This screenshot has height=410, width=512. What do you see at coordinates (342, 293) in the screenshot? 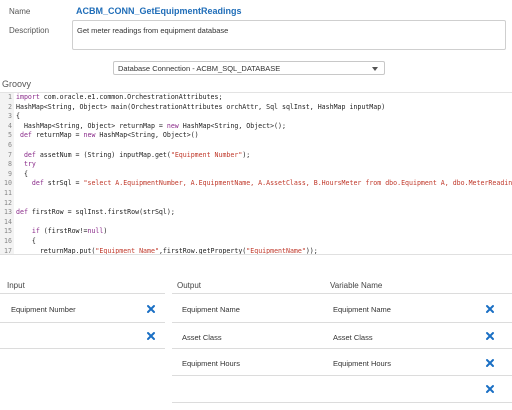
I see `output-header-divider` at bounding box center [342, 293].